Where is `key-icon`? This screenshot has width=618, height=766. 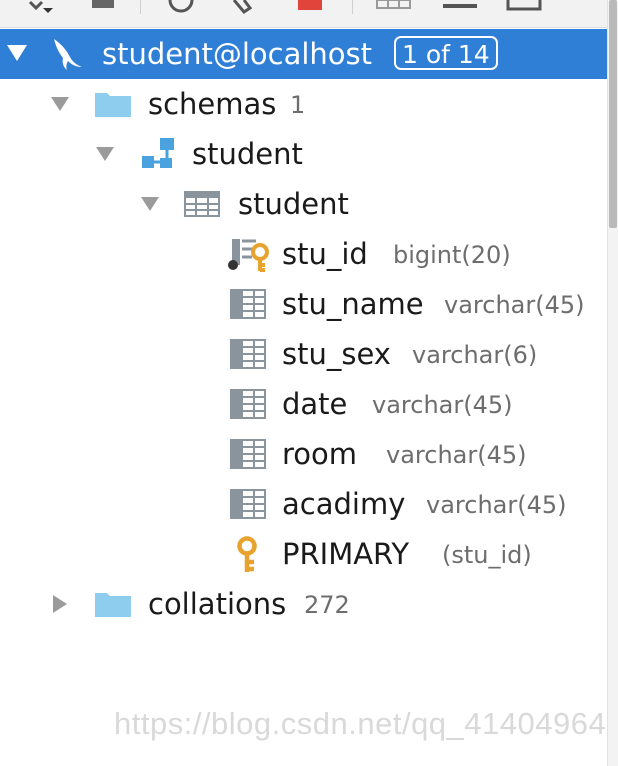 key-icon is located at coordinates (247, 554).